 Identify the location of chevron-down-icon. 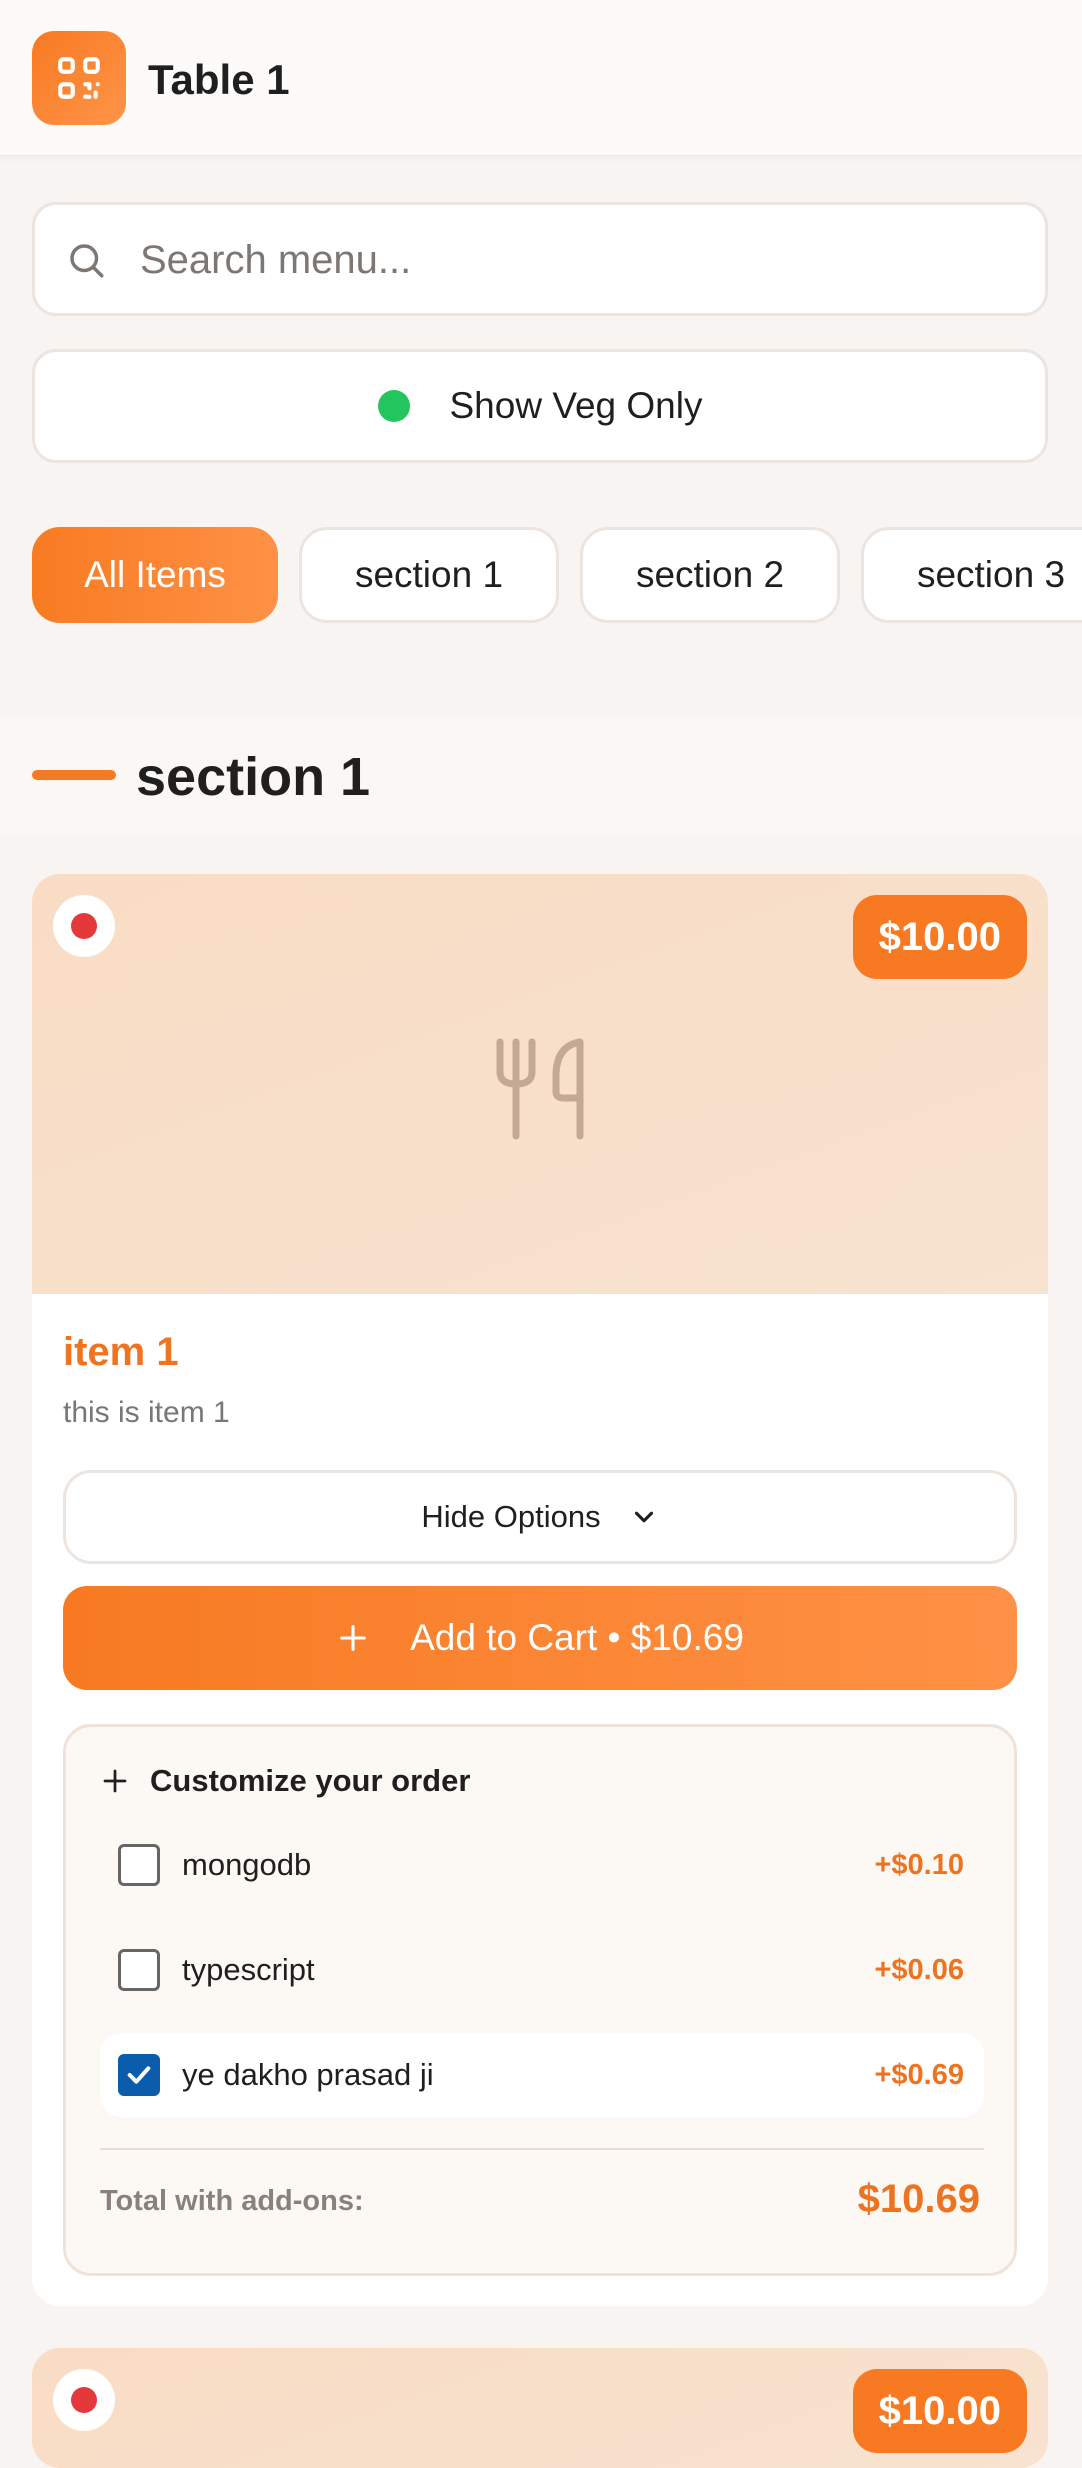
(644, 1517).